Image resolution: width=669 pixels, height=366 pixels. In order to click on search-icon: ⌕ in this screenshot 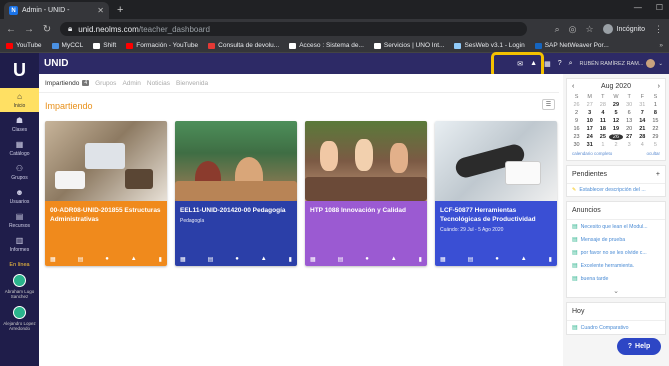, I will do `click(571, 64)`.